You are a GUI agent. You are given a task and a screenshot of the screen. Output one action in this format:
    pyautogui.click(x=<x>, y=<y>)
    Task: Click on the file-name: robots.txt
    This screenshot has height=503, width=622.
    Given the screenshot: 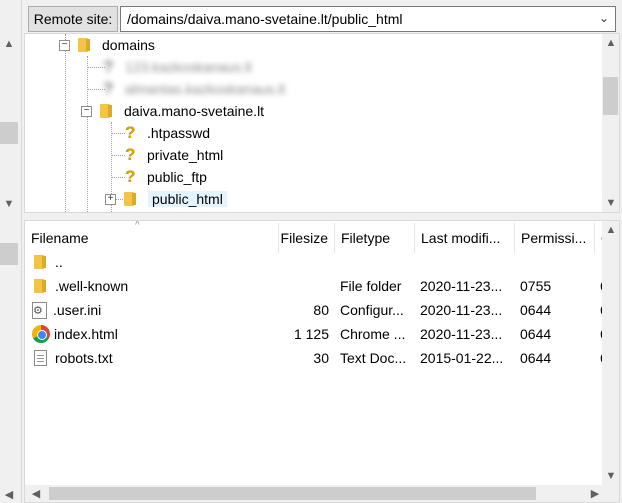 What is the action you would take?
    pyautogui.click(x=84, y=358)
    